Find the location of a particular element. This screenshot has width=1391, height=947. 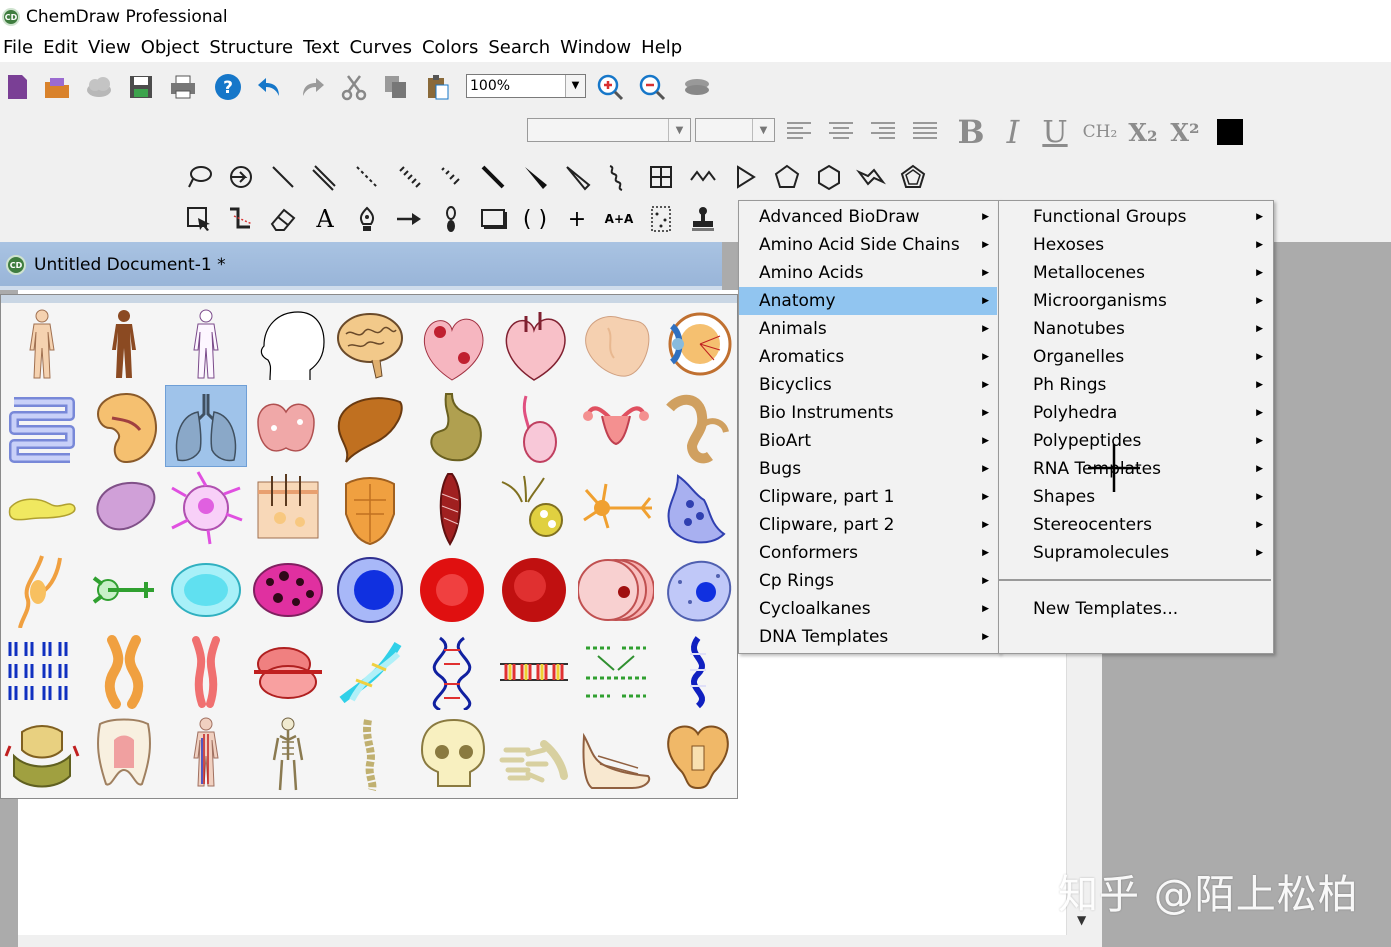

template-lungs is located at coordinates (206, 426).